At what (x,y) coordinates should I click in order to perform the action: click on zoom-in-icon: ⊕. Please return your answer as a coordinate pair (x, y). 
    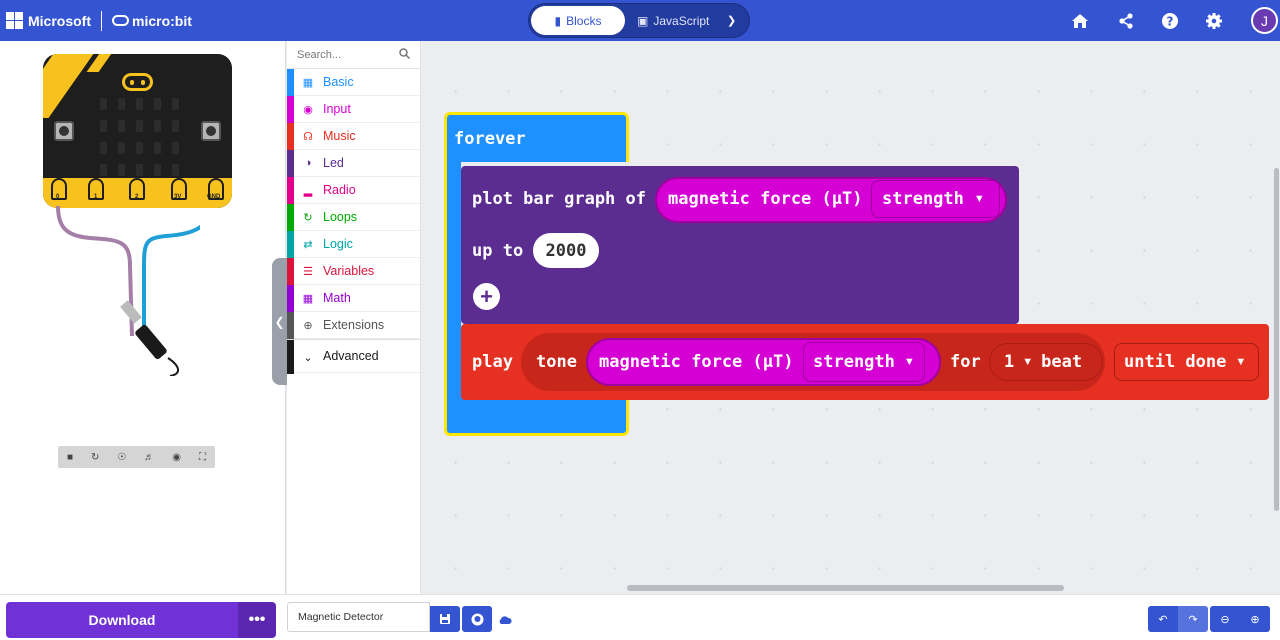
    Looking at the image, I should click on (1255, 619).